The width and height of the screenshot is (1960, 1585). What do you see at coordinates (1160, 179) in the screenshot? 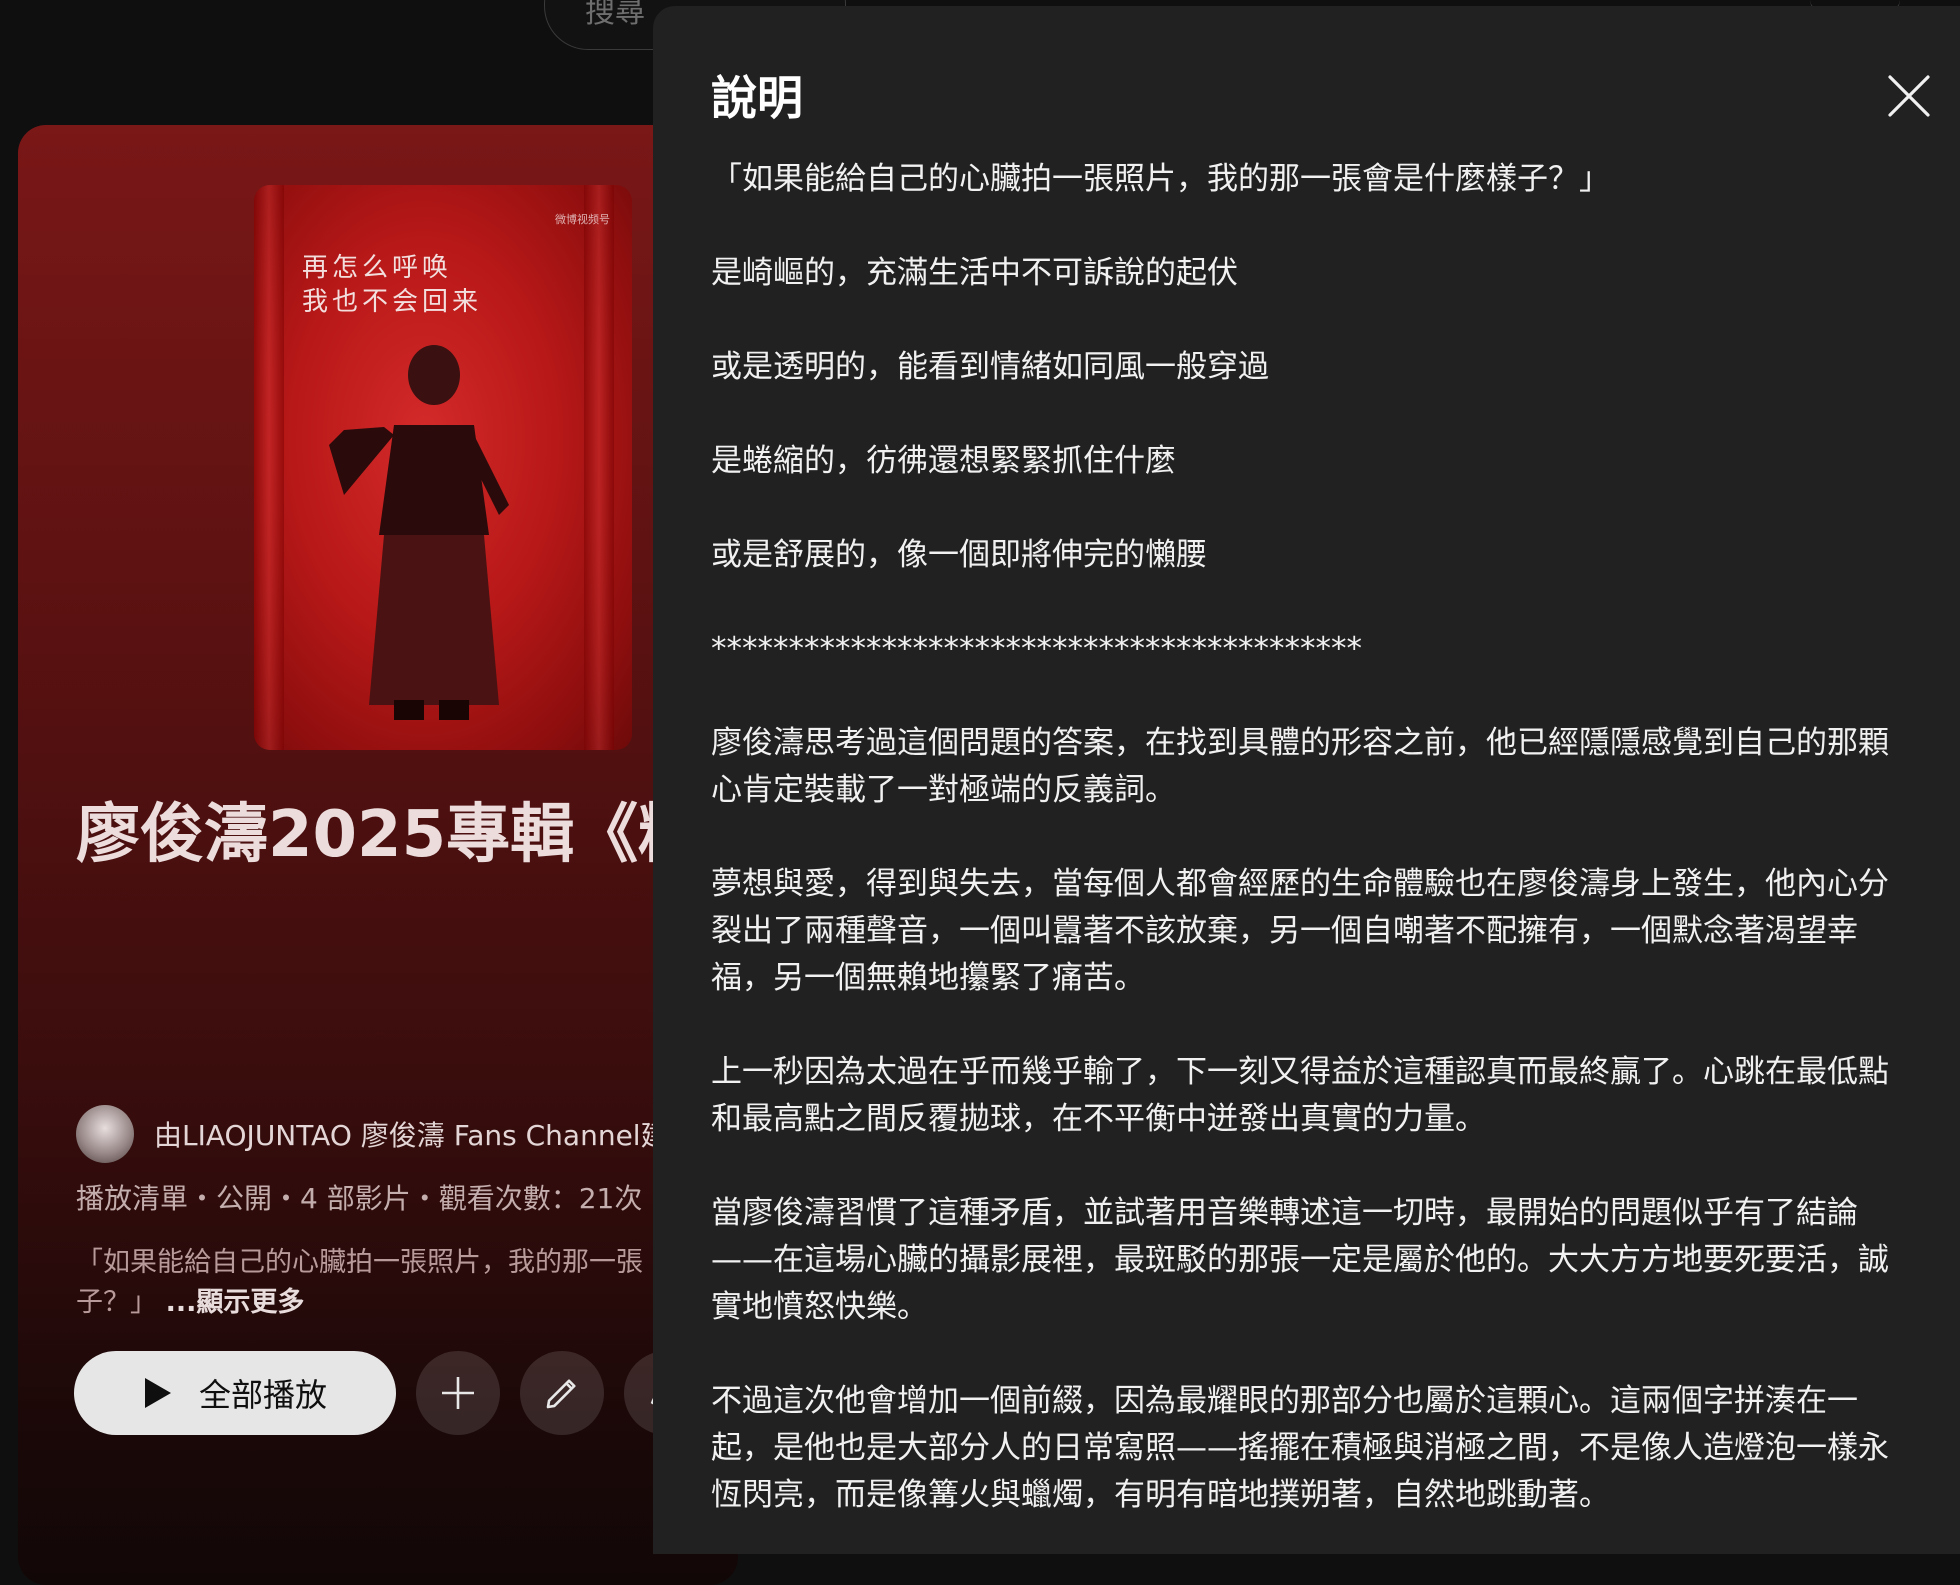
I see `description-paragraph: 「如果能給自己的心臟拍一張照片，我的那一張會是什麼樣子？」` at bounding box center [1160, 179].